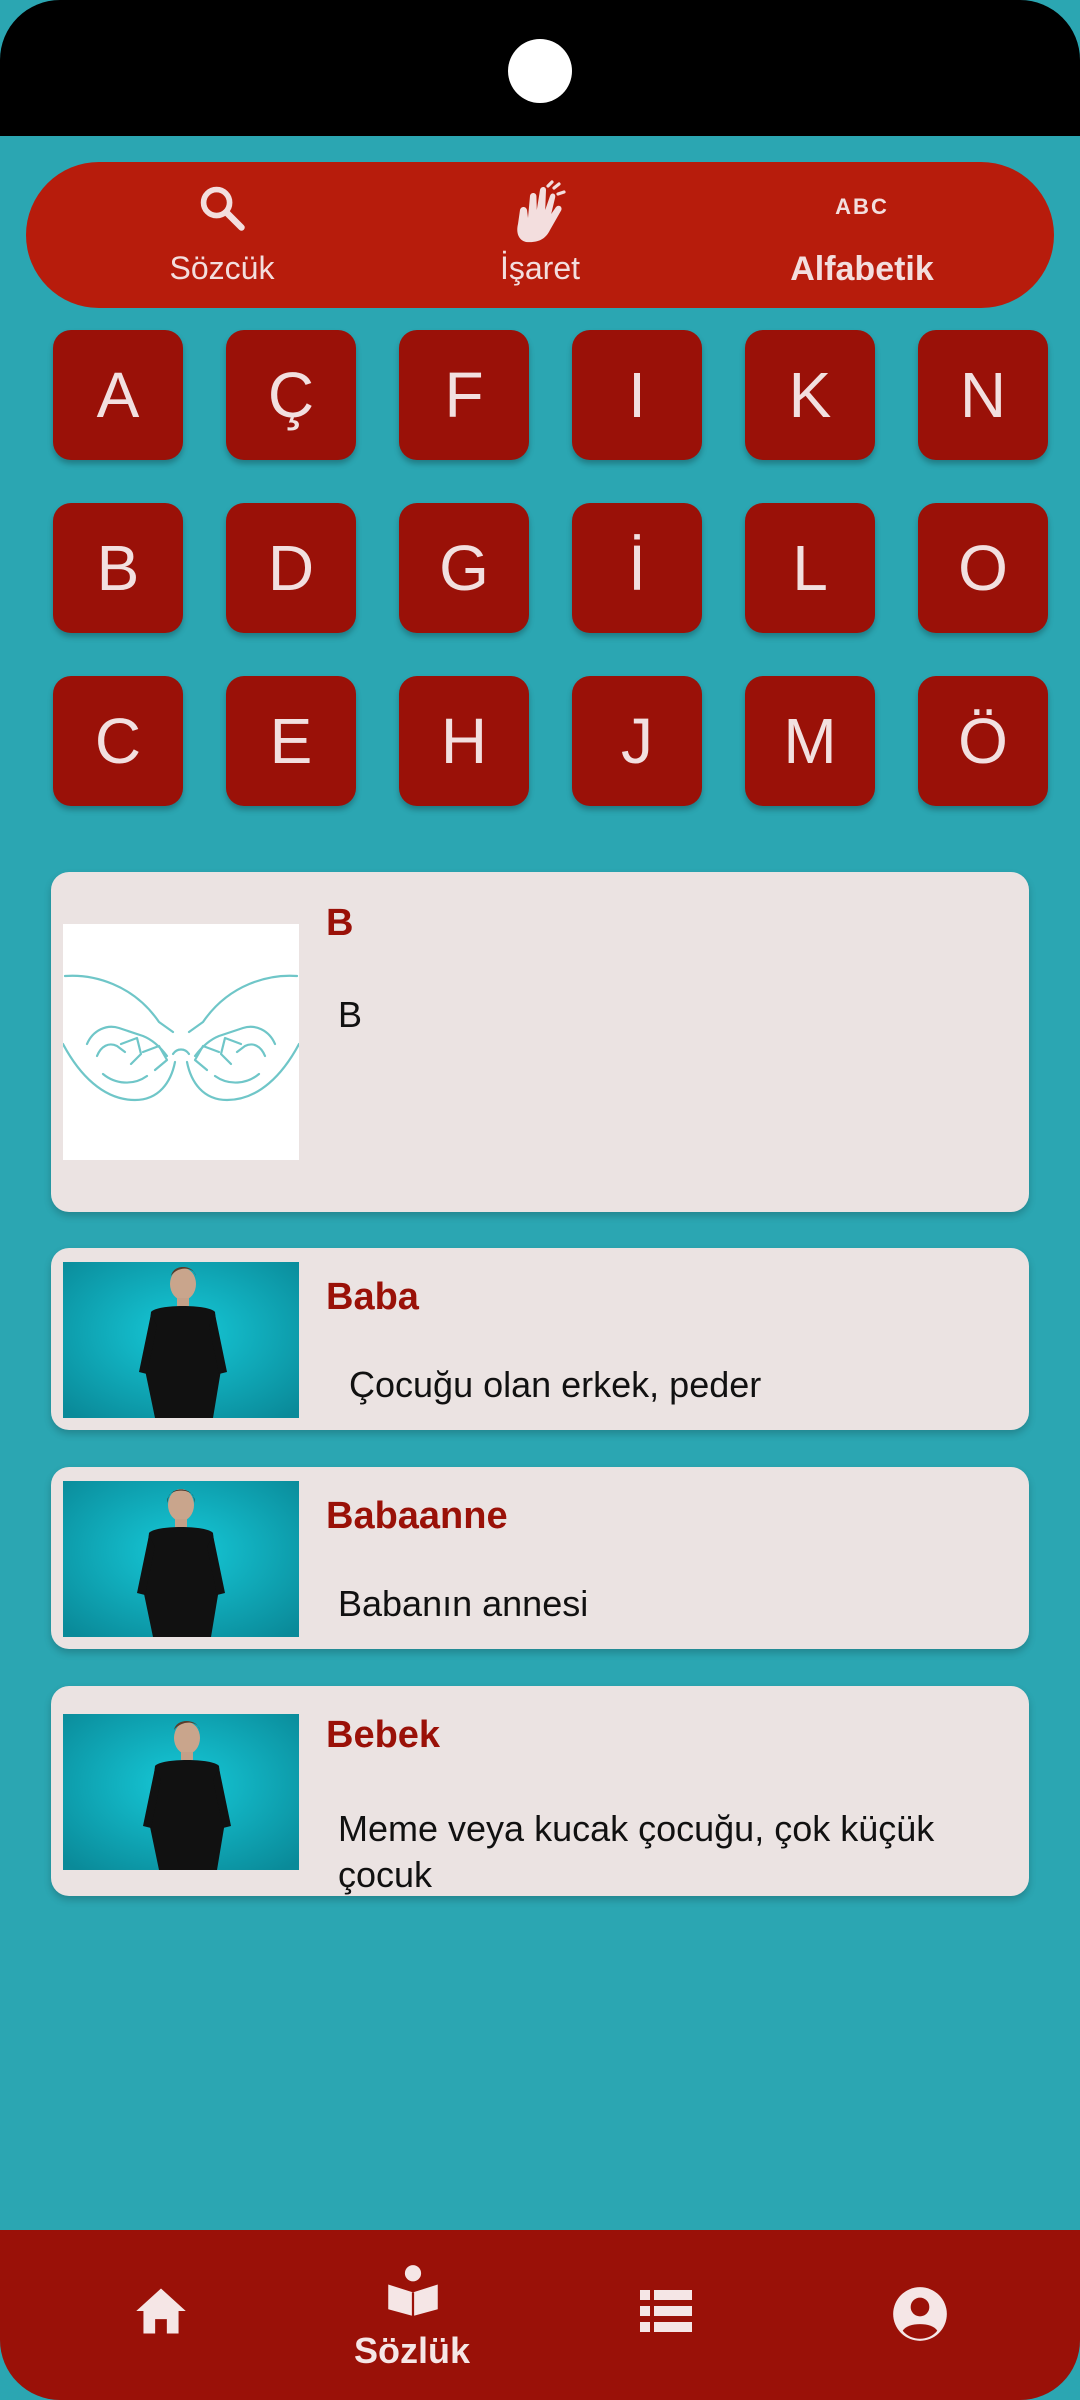 The height and width of the screenshot is (2400, 1080). Describe the element at coordinates (464, 395) in the screenshot. I see `letter-button: F` at that location.